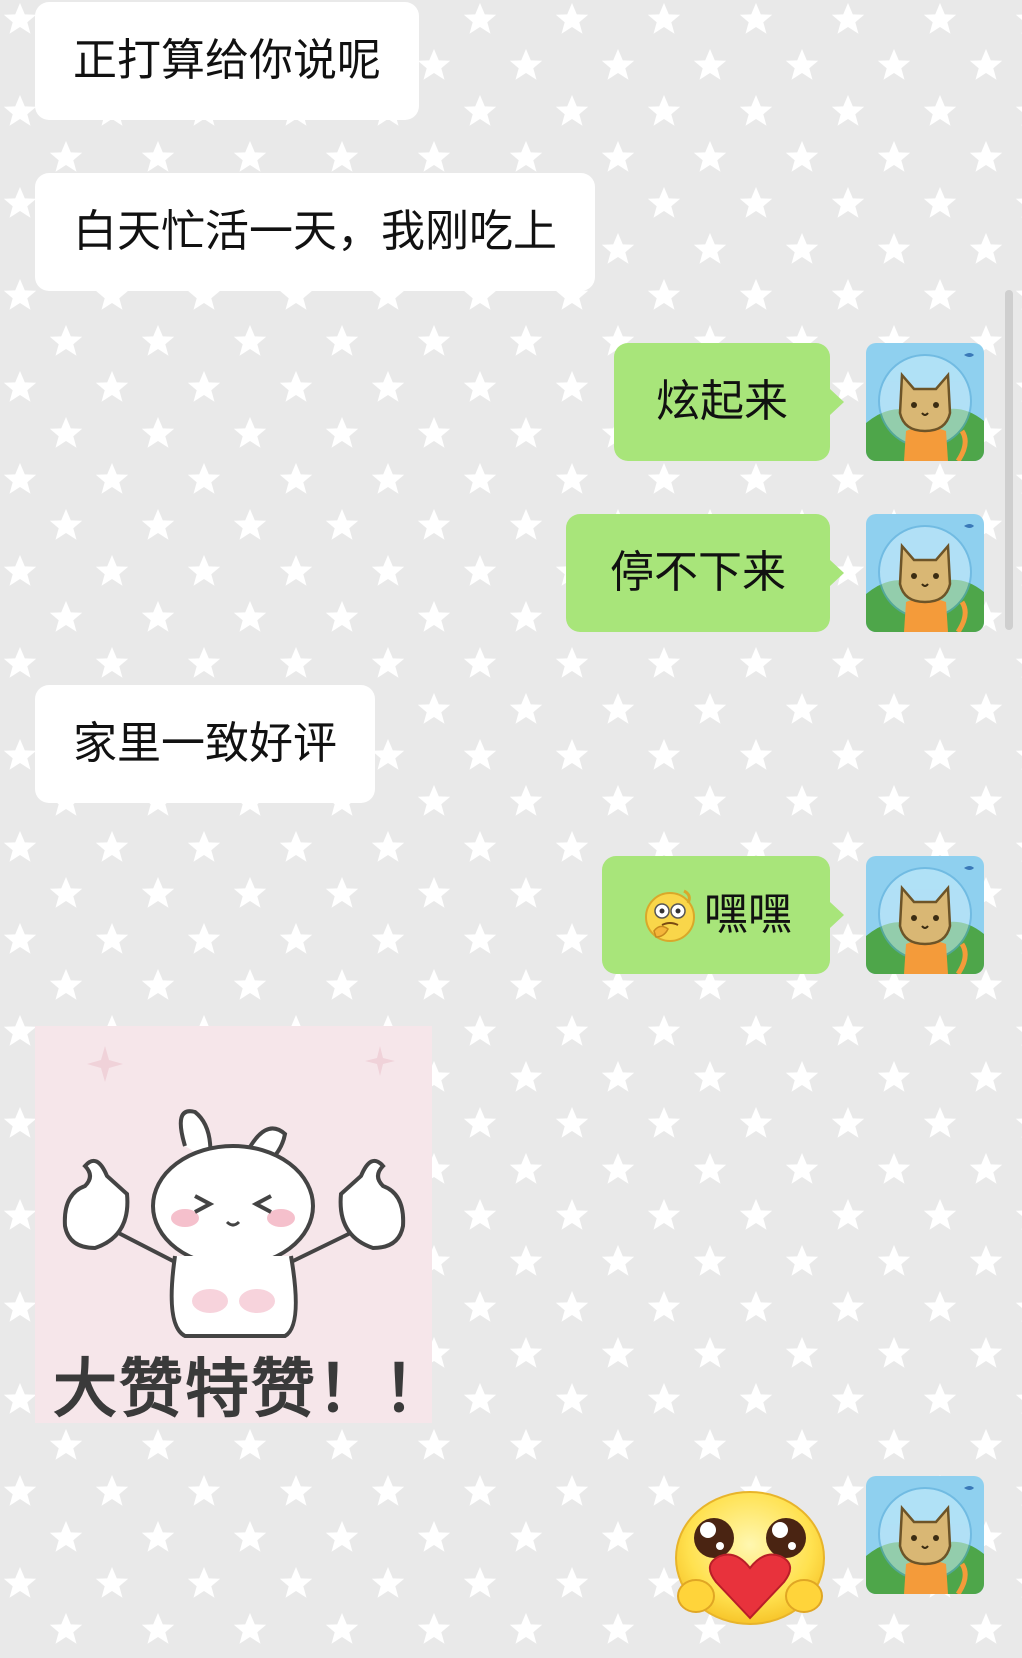 Image resolution: width=1022 pixels, height=1658 pixels. What do you see at coordinates (722, 401) in the screenshot?
I see `message-text: 炫起来` at bounding box center [722, 401].